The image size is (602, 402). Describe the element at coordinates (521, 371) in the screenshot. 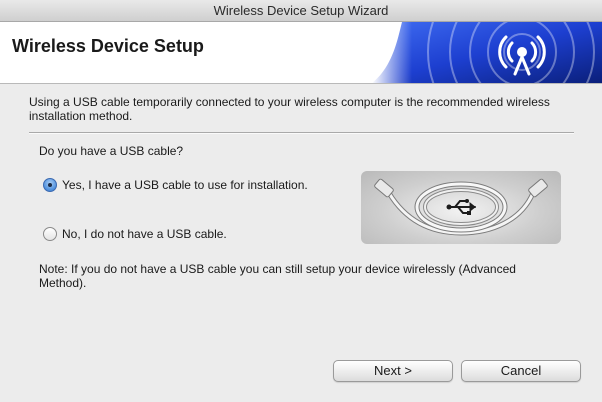

I see `cancel-button: Cancel` at that location.